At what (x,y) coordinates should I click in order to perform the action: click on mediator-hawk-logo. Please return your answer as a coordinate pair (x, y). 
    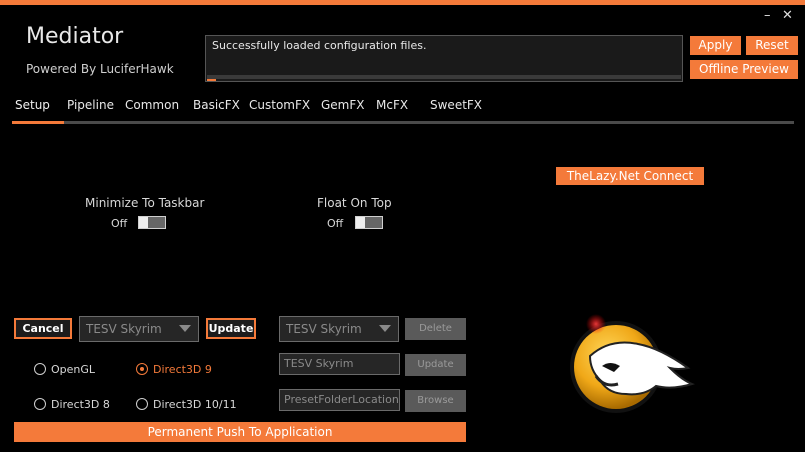
    Looking at the image, I should click on (633, 363).